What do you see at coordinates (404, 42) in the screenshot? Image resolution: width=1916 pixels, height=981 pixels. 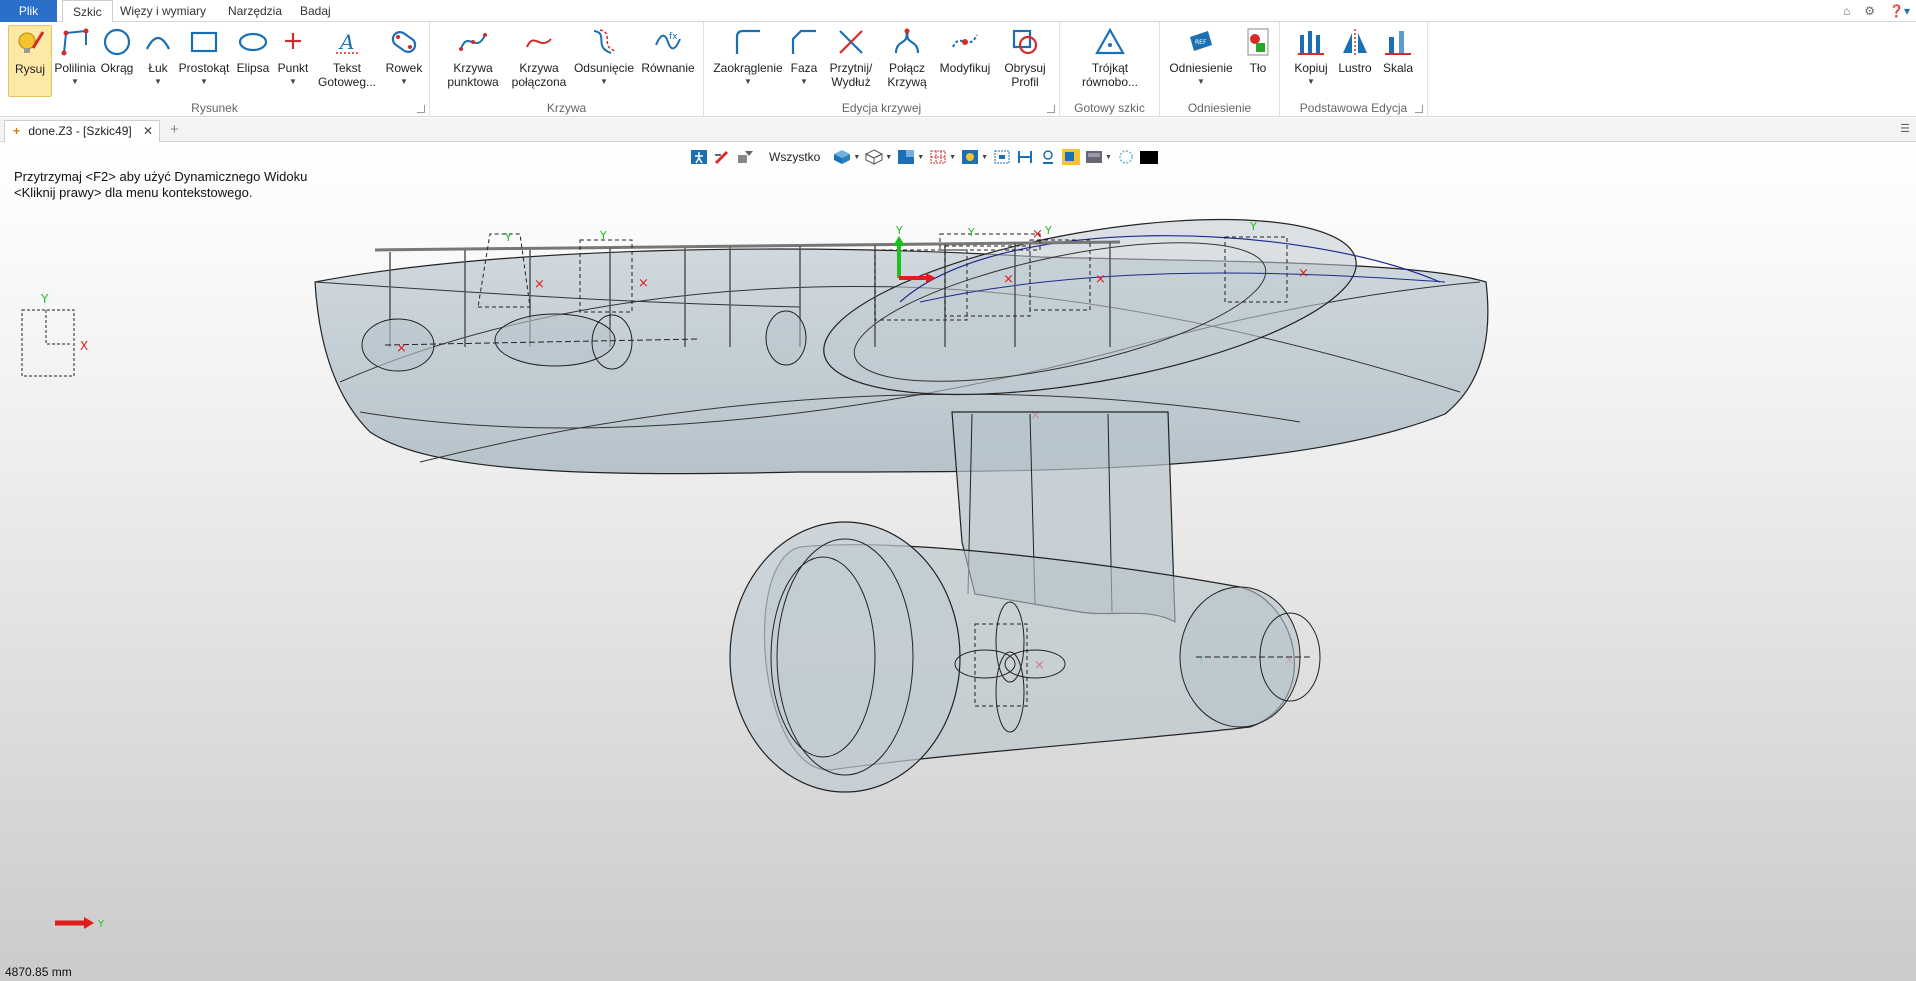 I see `slot-icon` at bounding box center [404, 42].